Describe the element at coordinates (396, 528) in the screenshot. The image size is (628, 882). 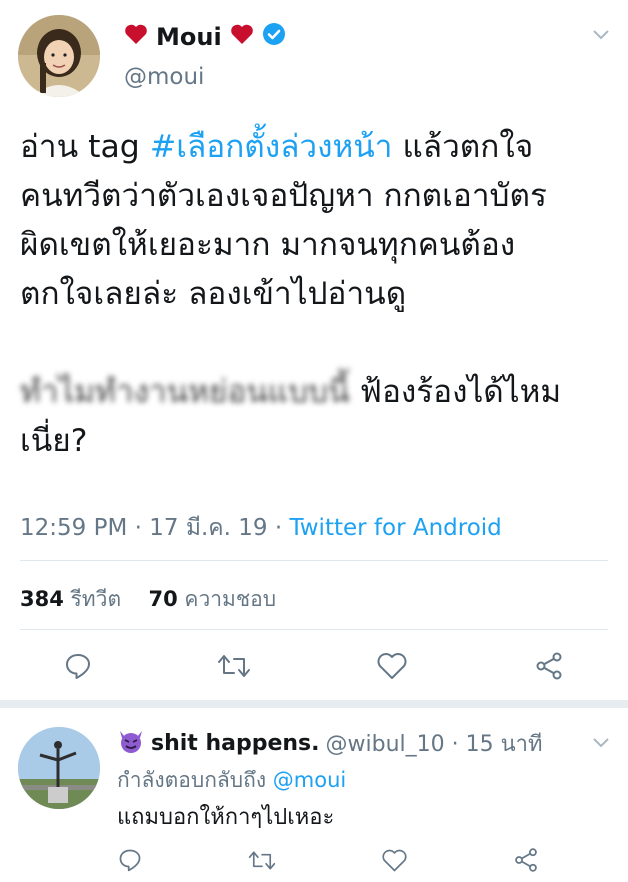
I see `tweet-source: Twitter for Android` at that location.